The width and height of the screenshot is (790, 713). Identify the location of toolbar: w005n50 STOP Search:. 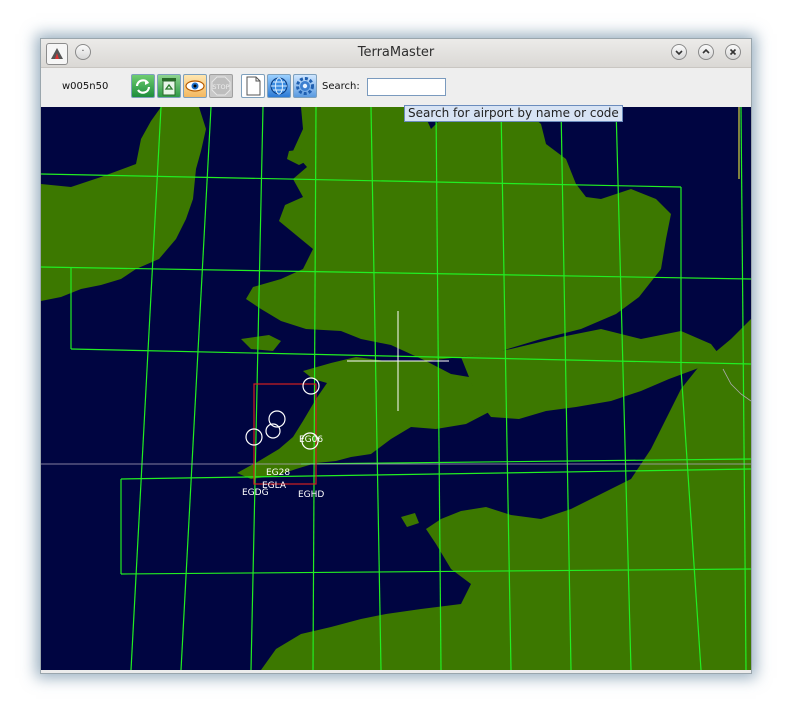
(396, 87).